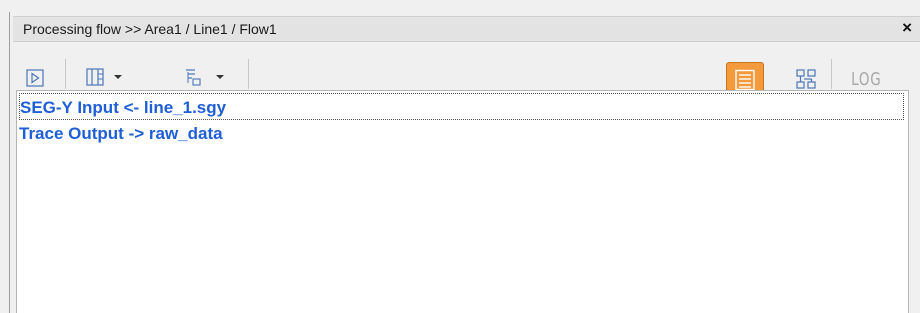 Image resolution: width=920 pixels, height=313 pixels. What do you see at coordinates (745, 80) in the screenshot?
I see `list-view-icon` at bounding box center [745, 80].